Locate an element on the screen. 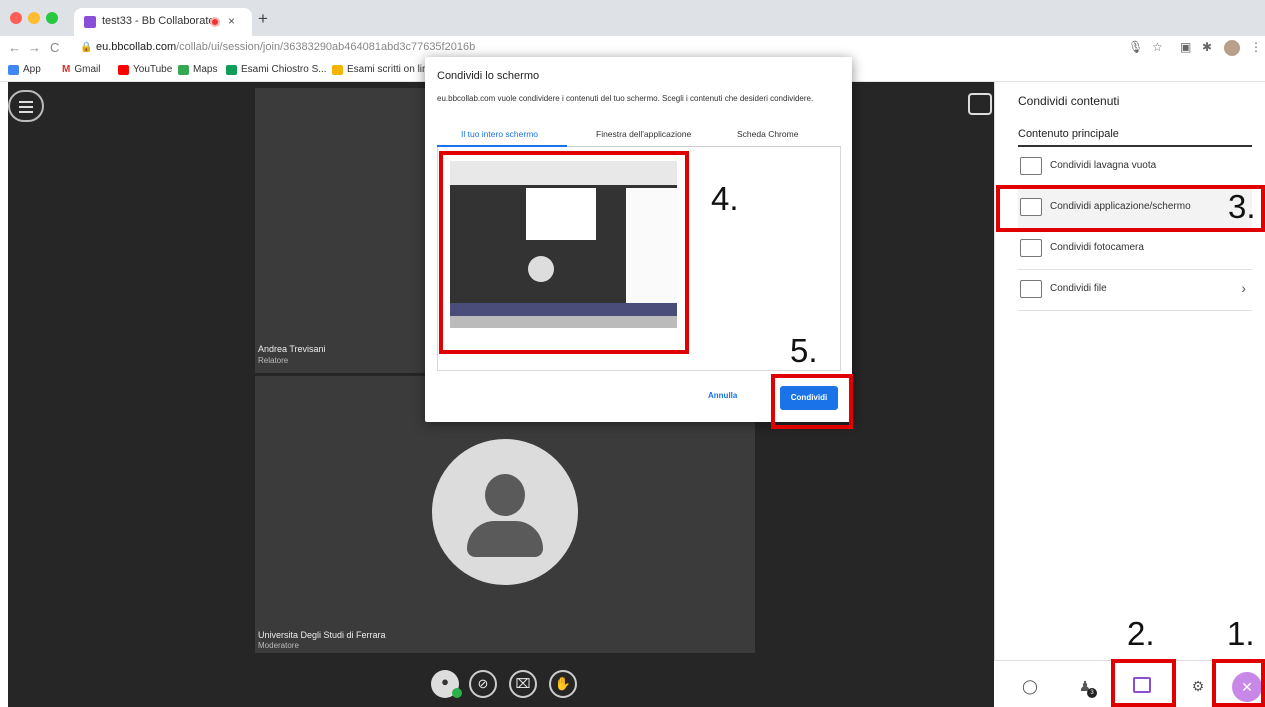 The width and height of the screenshot is (1265, 707). layout-toggle-icon is located at coordinates (980, 104).